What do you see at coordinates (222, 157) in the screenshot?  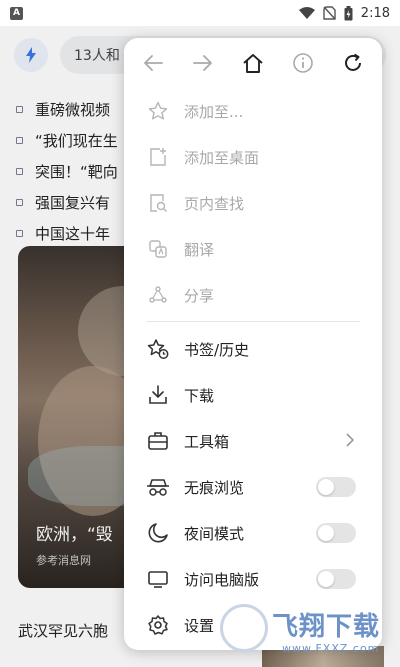 I see `menu-item-label: 添加至桌面` at bounding box center [222, 157].